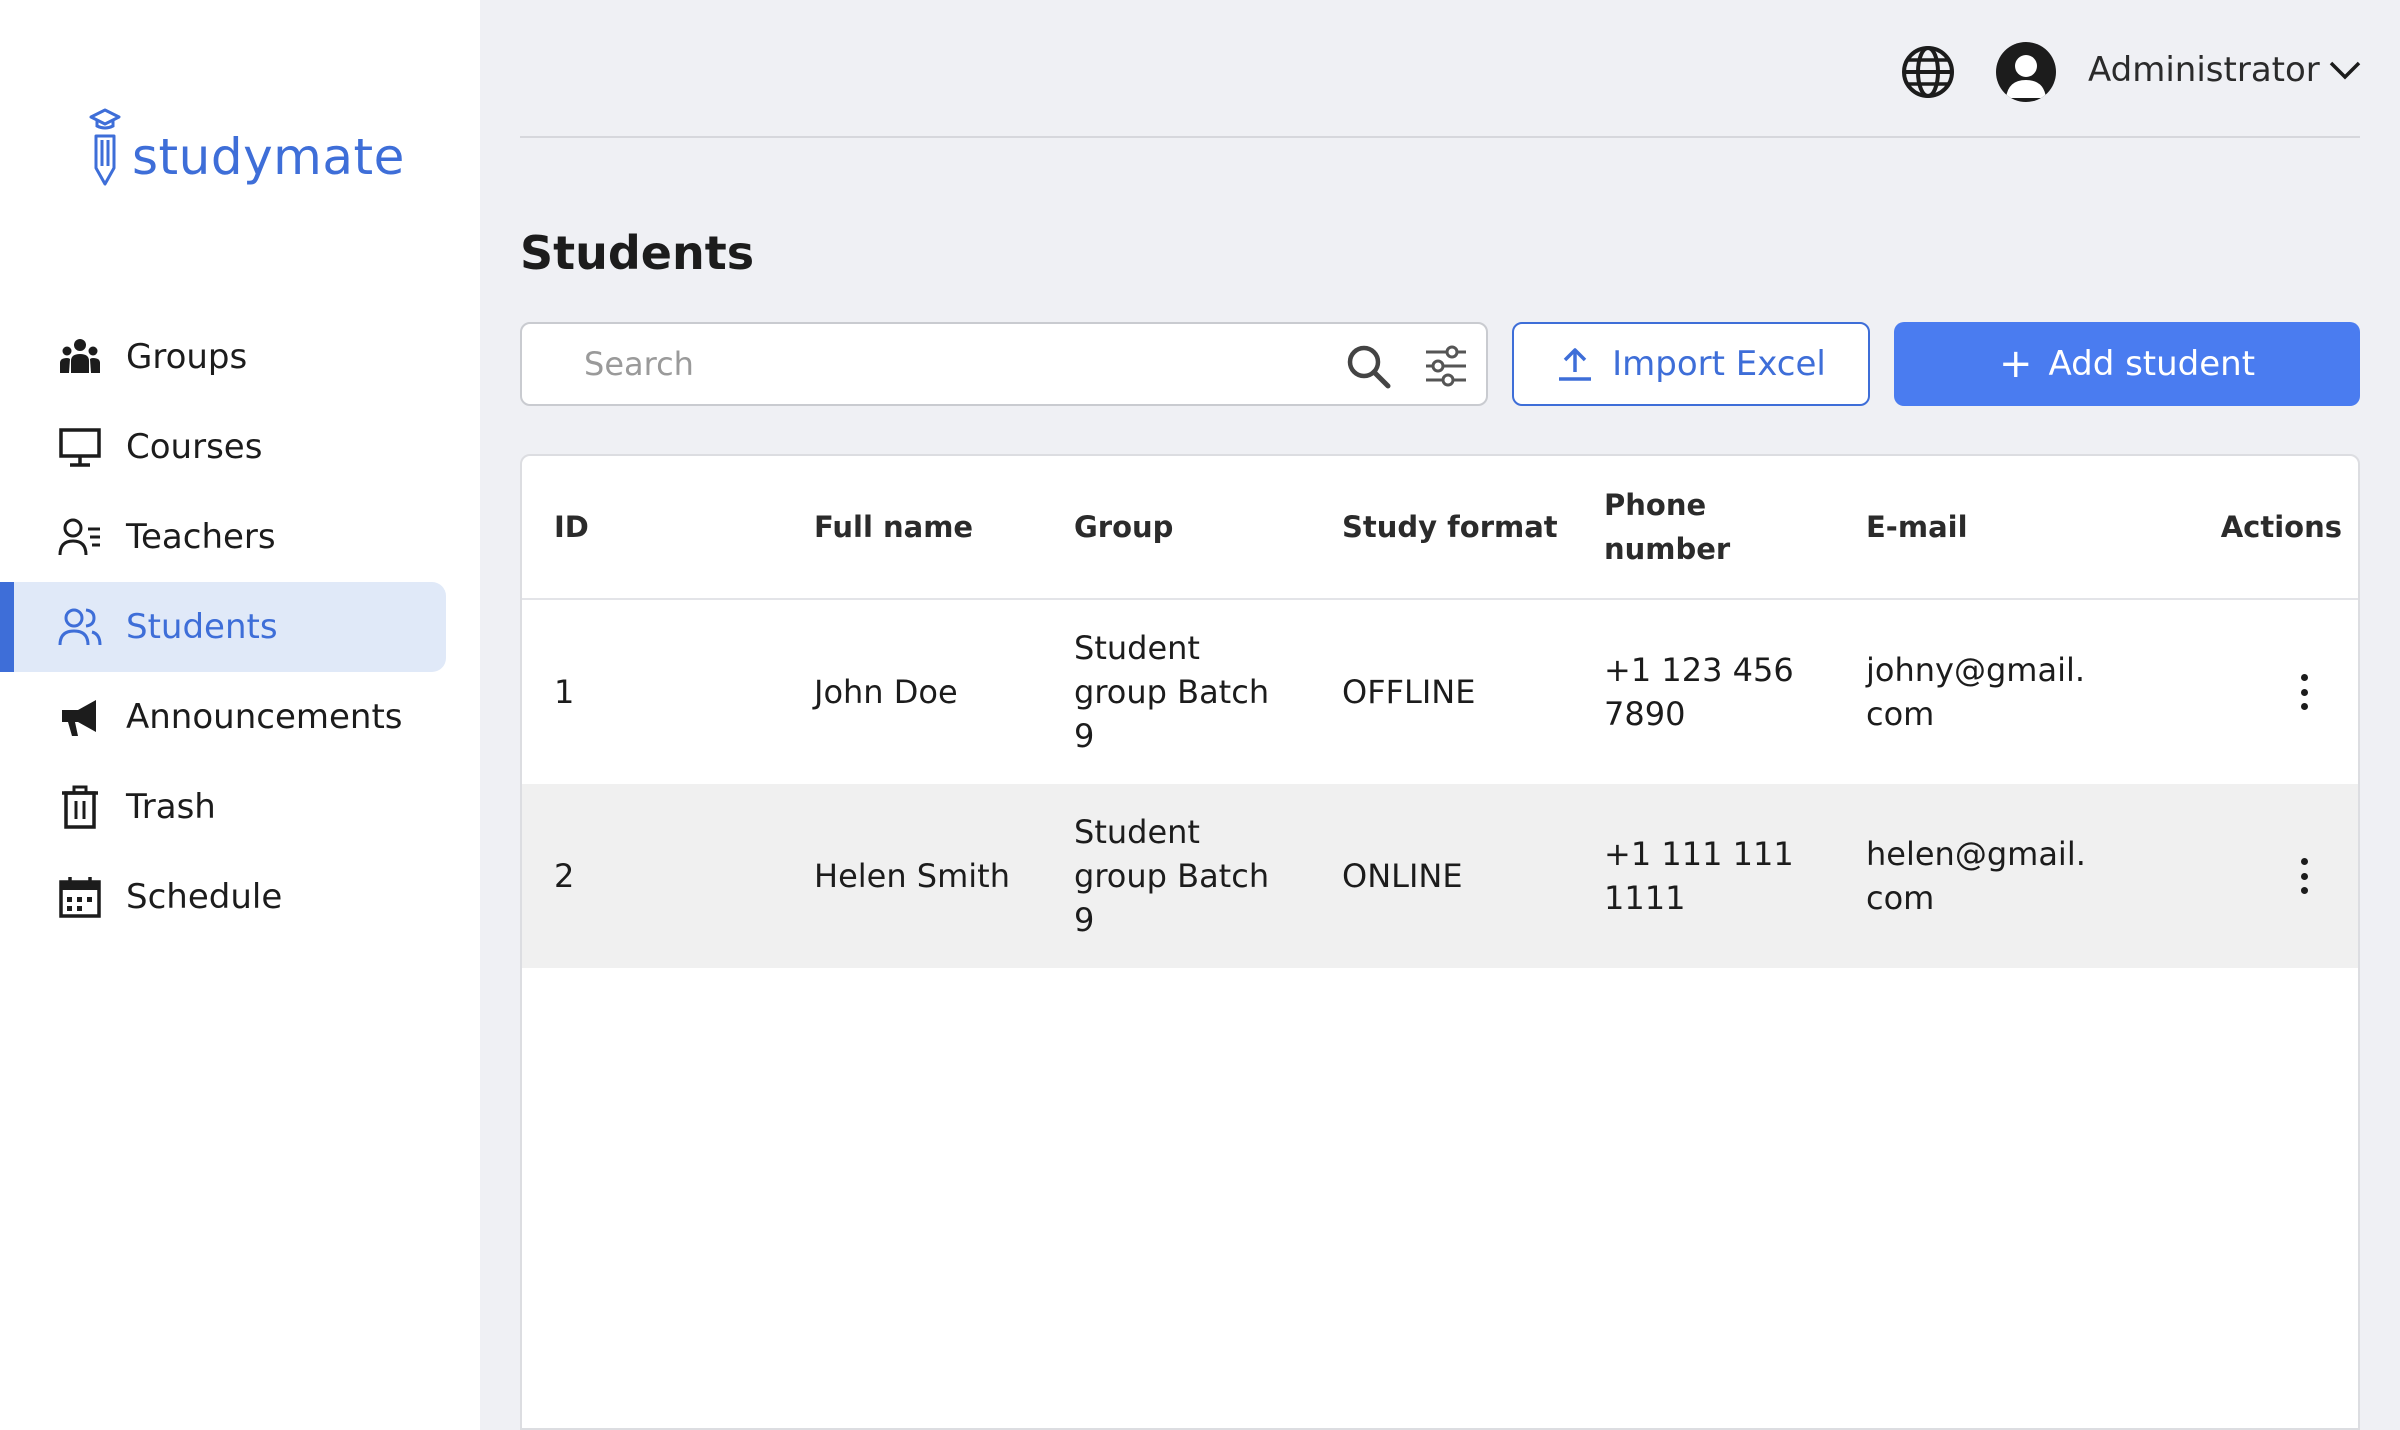 This screenshot has height=1430, width=2400. I want to click on add-student-button: + Add student, so click(2127, 364).